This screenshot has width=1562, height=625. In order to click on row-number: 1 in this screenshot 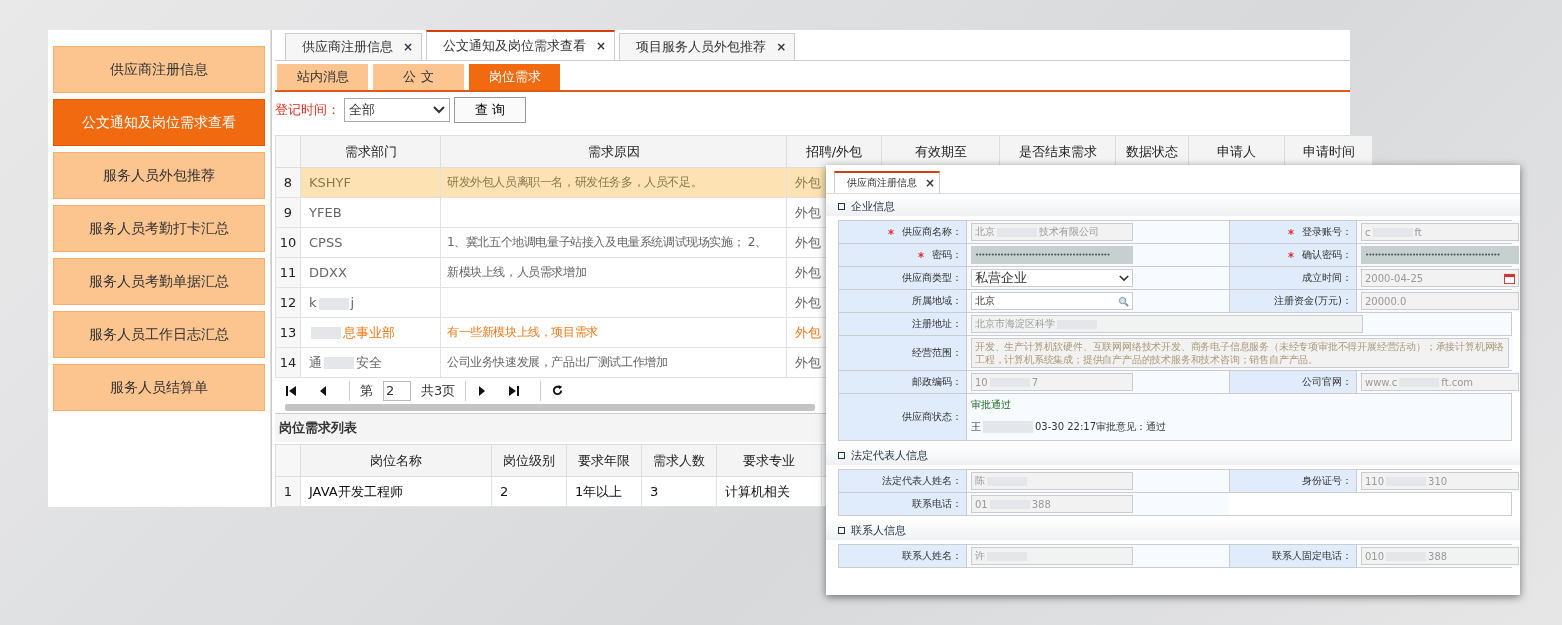, I will do `click(288, 491)`.